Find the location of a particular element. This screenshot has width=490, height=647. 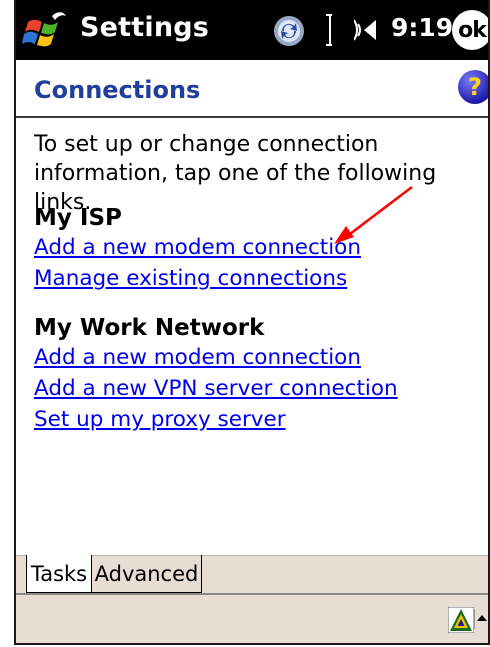

clock: 9:19 is located at coordinates (422, 27).